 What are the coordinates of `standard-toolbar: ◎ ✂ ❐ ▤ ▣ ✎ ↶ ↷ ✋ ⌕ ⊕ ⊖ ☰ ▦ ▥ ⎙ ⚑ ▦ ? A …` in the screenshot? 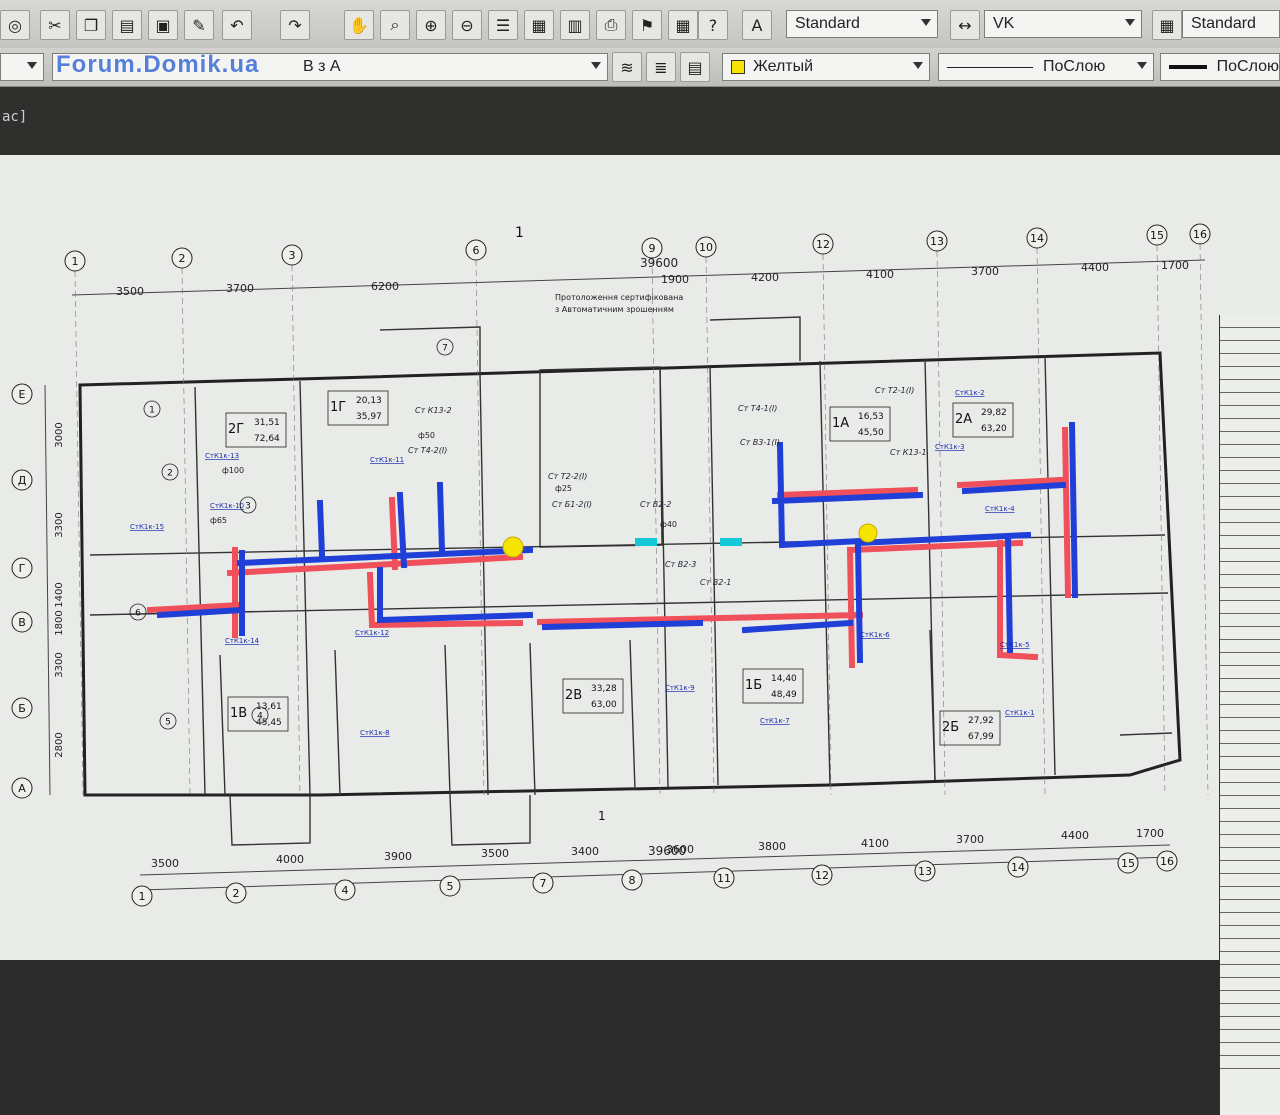 It's located at (640, 24).